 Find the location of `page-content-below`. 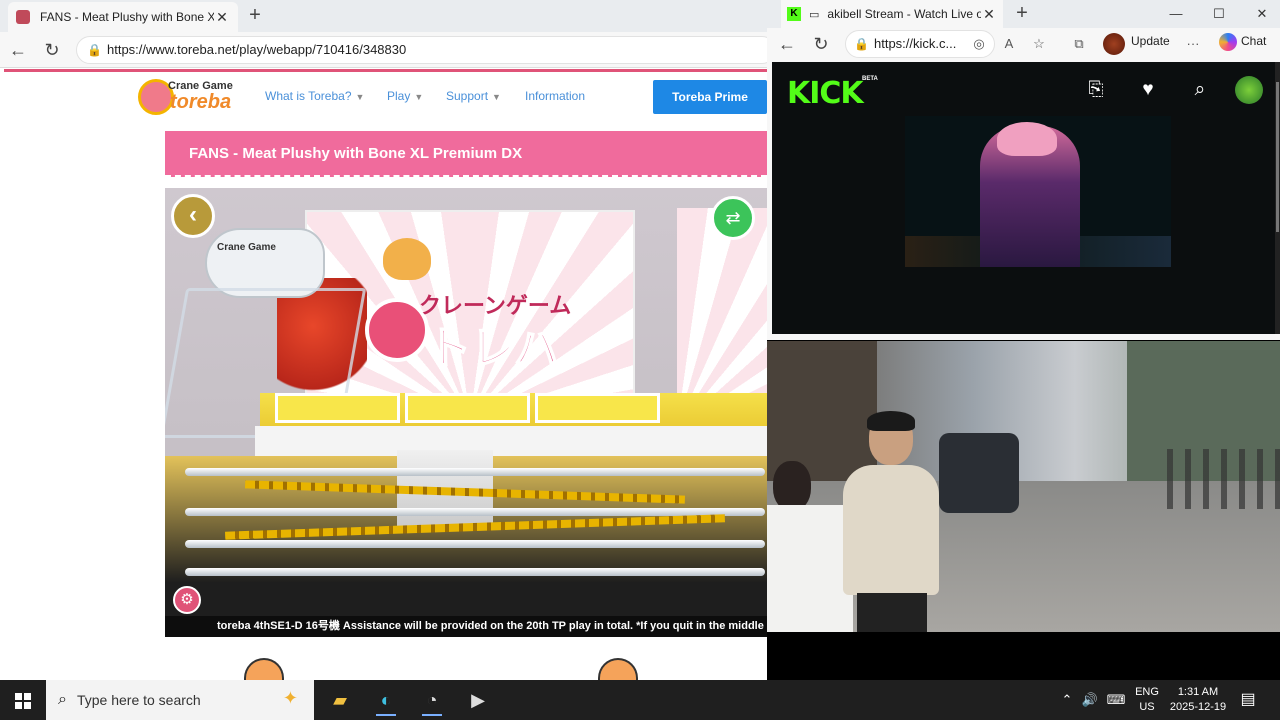

page-content-below is located at coordinates (425, 665).